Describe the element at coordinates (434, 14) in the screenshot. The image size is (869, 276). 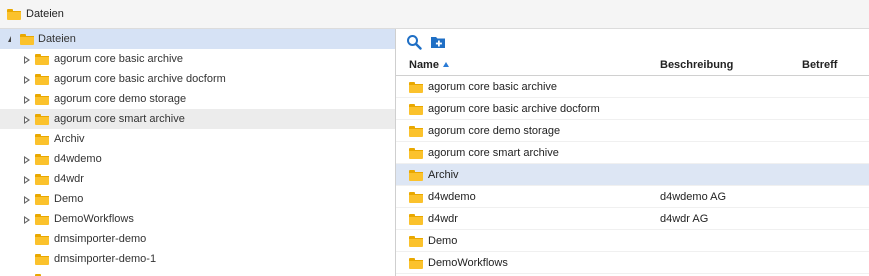
I see `title-bar: Dateien` at that location.